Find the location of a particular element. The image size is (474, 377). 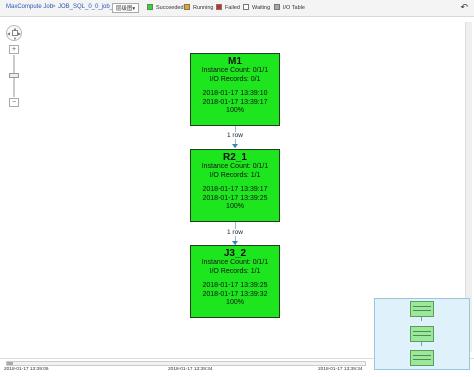

legend-failed: Failed is located at coordinates (228, 8).